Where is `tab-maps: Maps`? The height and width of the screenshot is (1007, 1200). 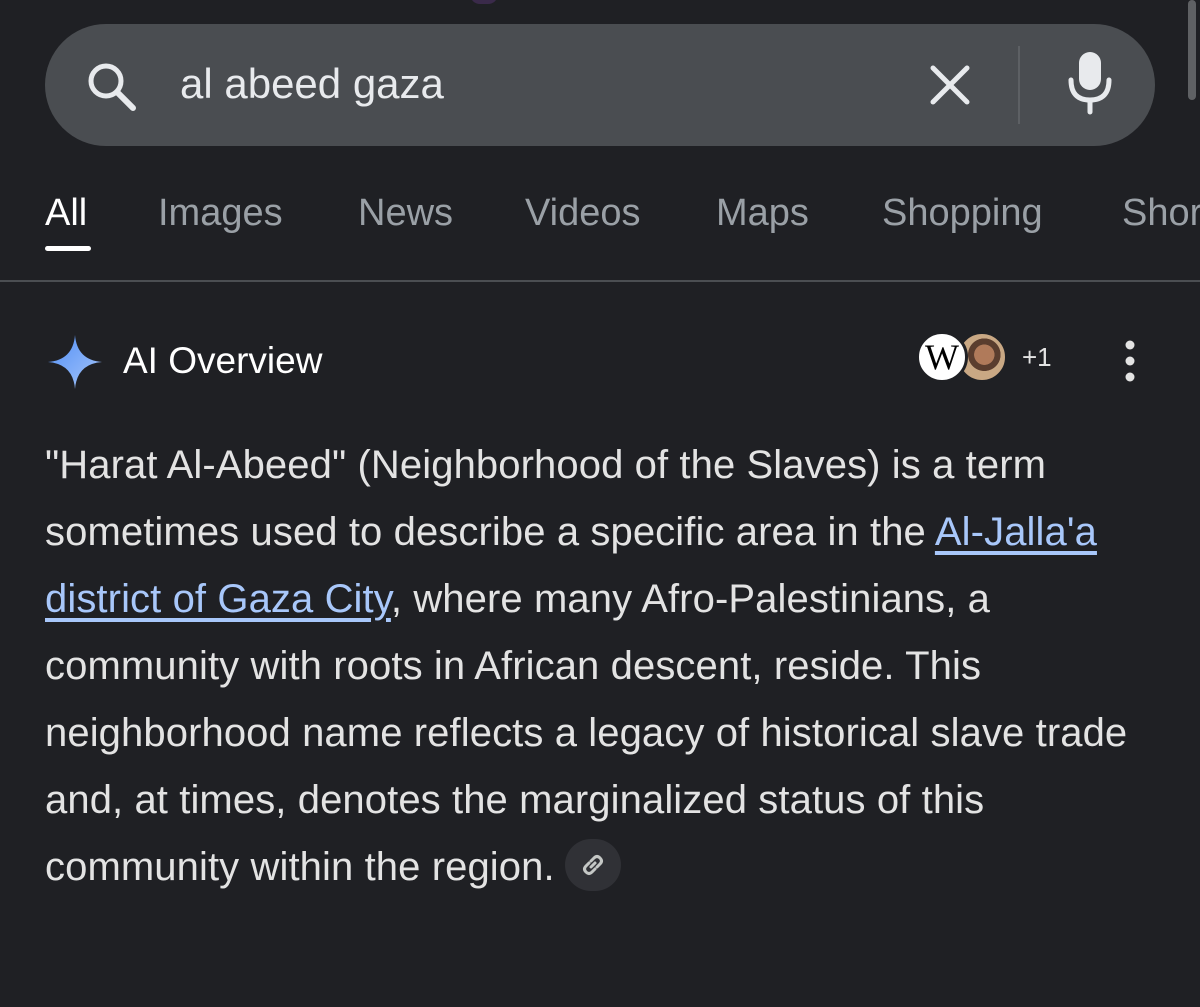 tab-maps: Maps is located at coordinates (762, 213).